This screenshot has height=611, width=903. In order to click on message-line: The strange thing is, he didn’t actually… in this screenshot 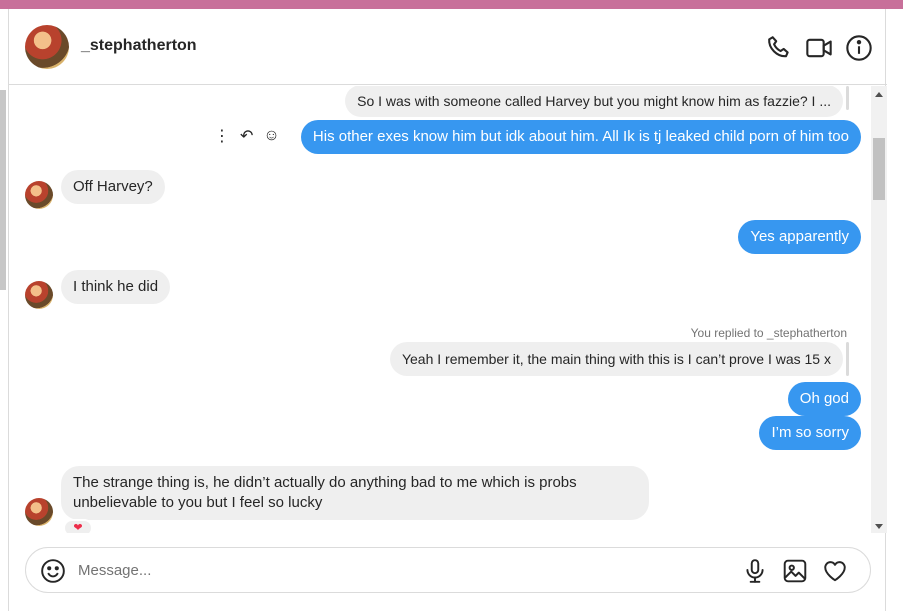, I will do `click(325, 482)`.